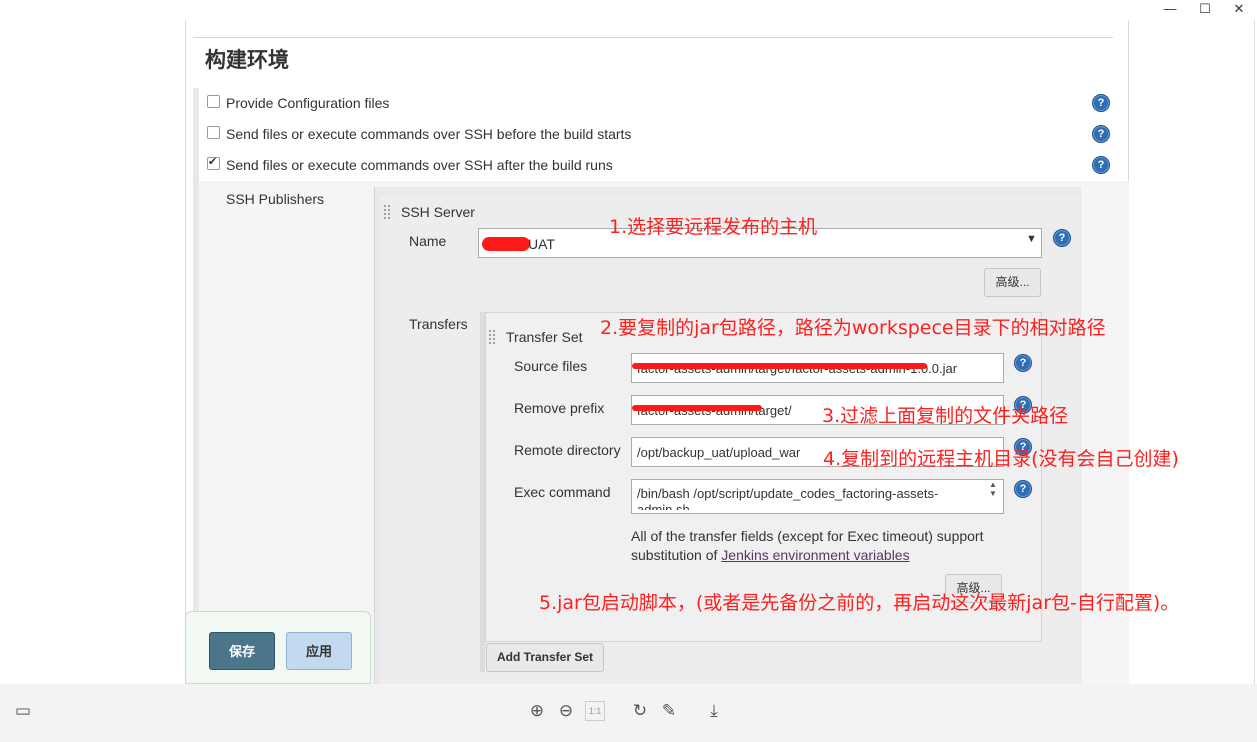 This screenshot has height=742, width=1257. I want to click on section-divider, so click(653, 37).